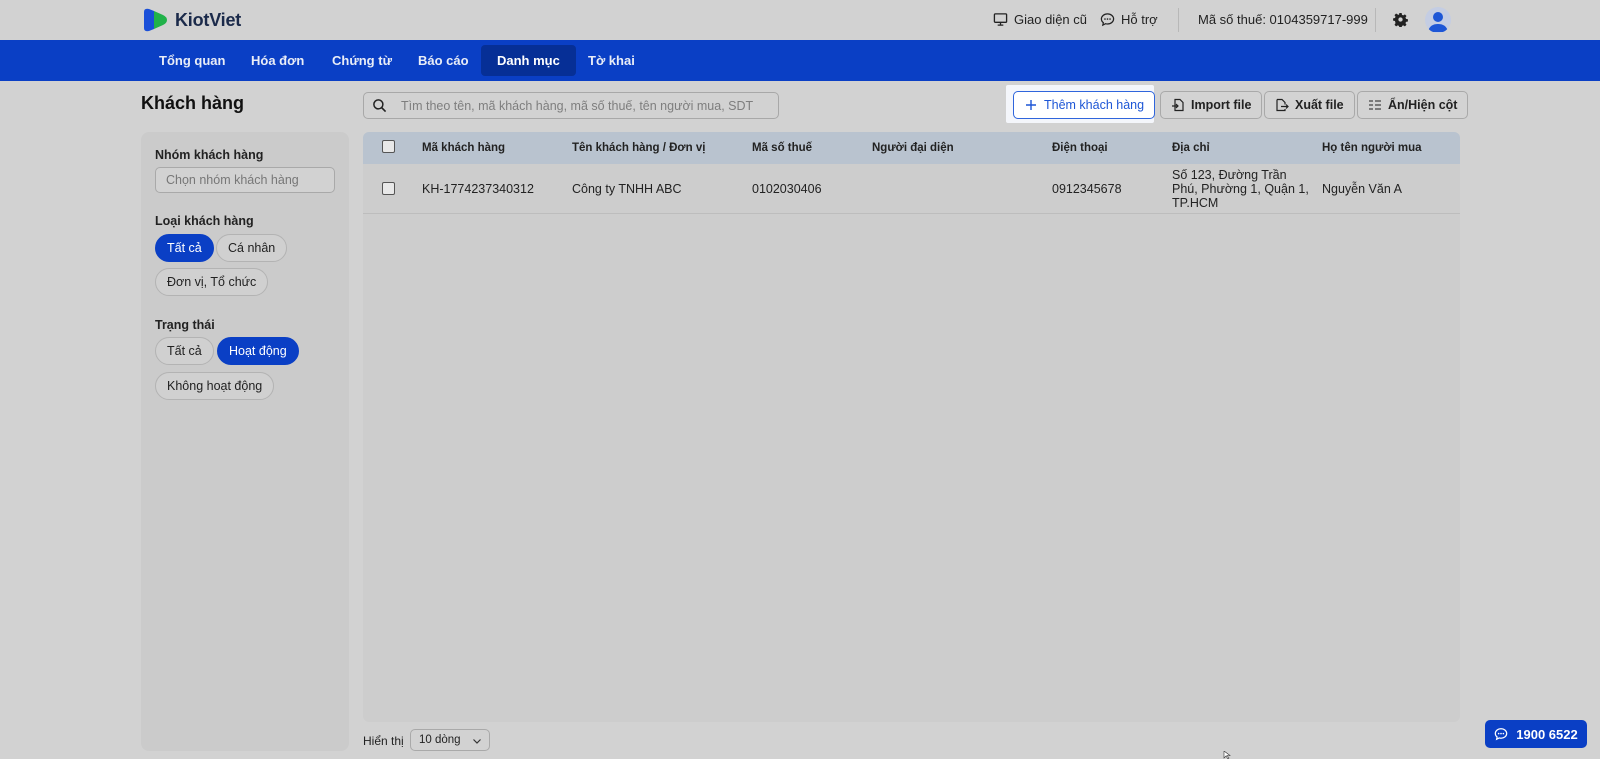  I want to click on rows-per-page-select: 10 dòng, so click(450, 740).